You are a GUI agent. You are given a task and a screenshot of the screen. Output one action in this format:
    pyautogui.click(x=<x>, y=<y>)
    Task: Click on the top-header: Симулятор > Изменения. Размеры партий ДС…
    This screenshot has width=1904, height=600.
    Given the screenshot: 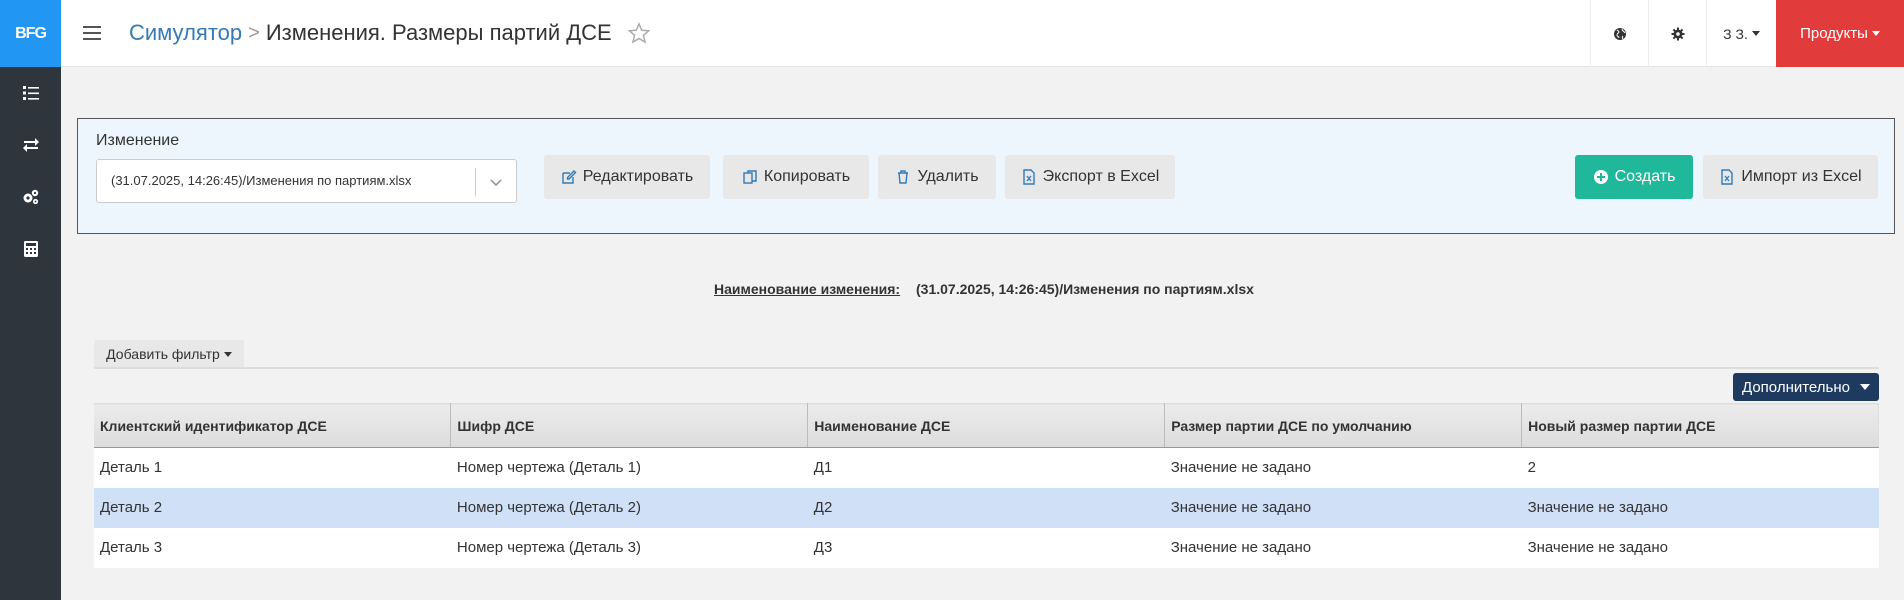 What is the action you would take?
    pyautogui.click(x=982, y=33)
    